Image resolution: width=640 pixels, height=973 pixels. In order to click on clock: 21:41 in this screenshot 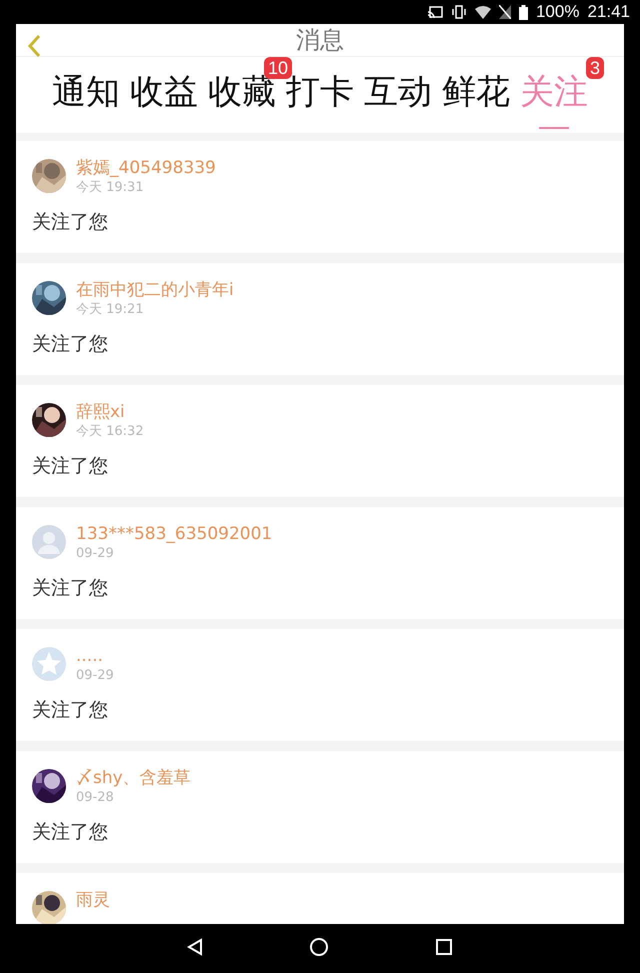, I will do `click(608, 12)`.